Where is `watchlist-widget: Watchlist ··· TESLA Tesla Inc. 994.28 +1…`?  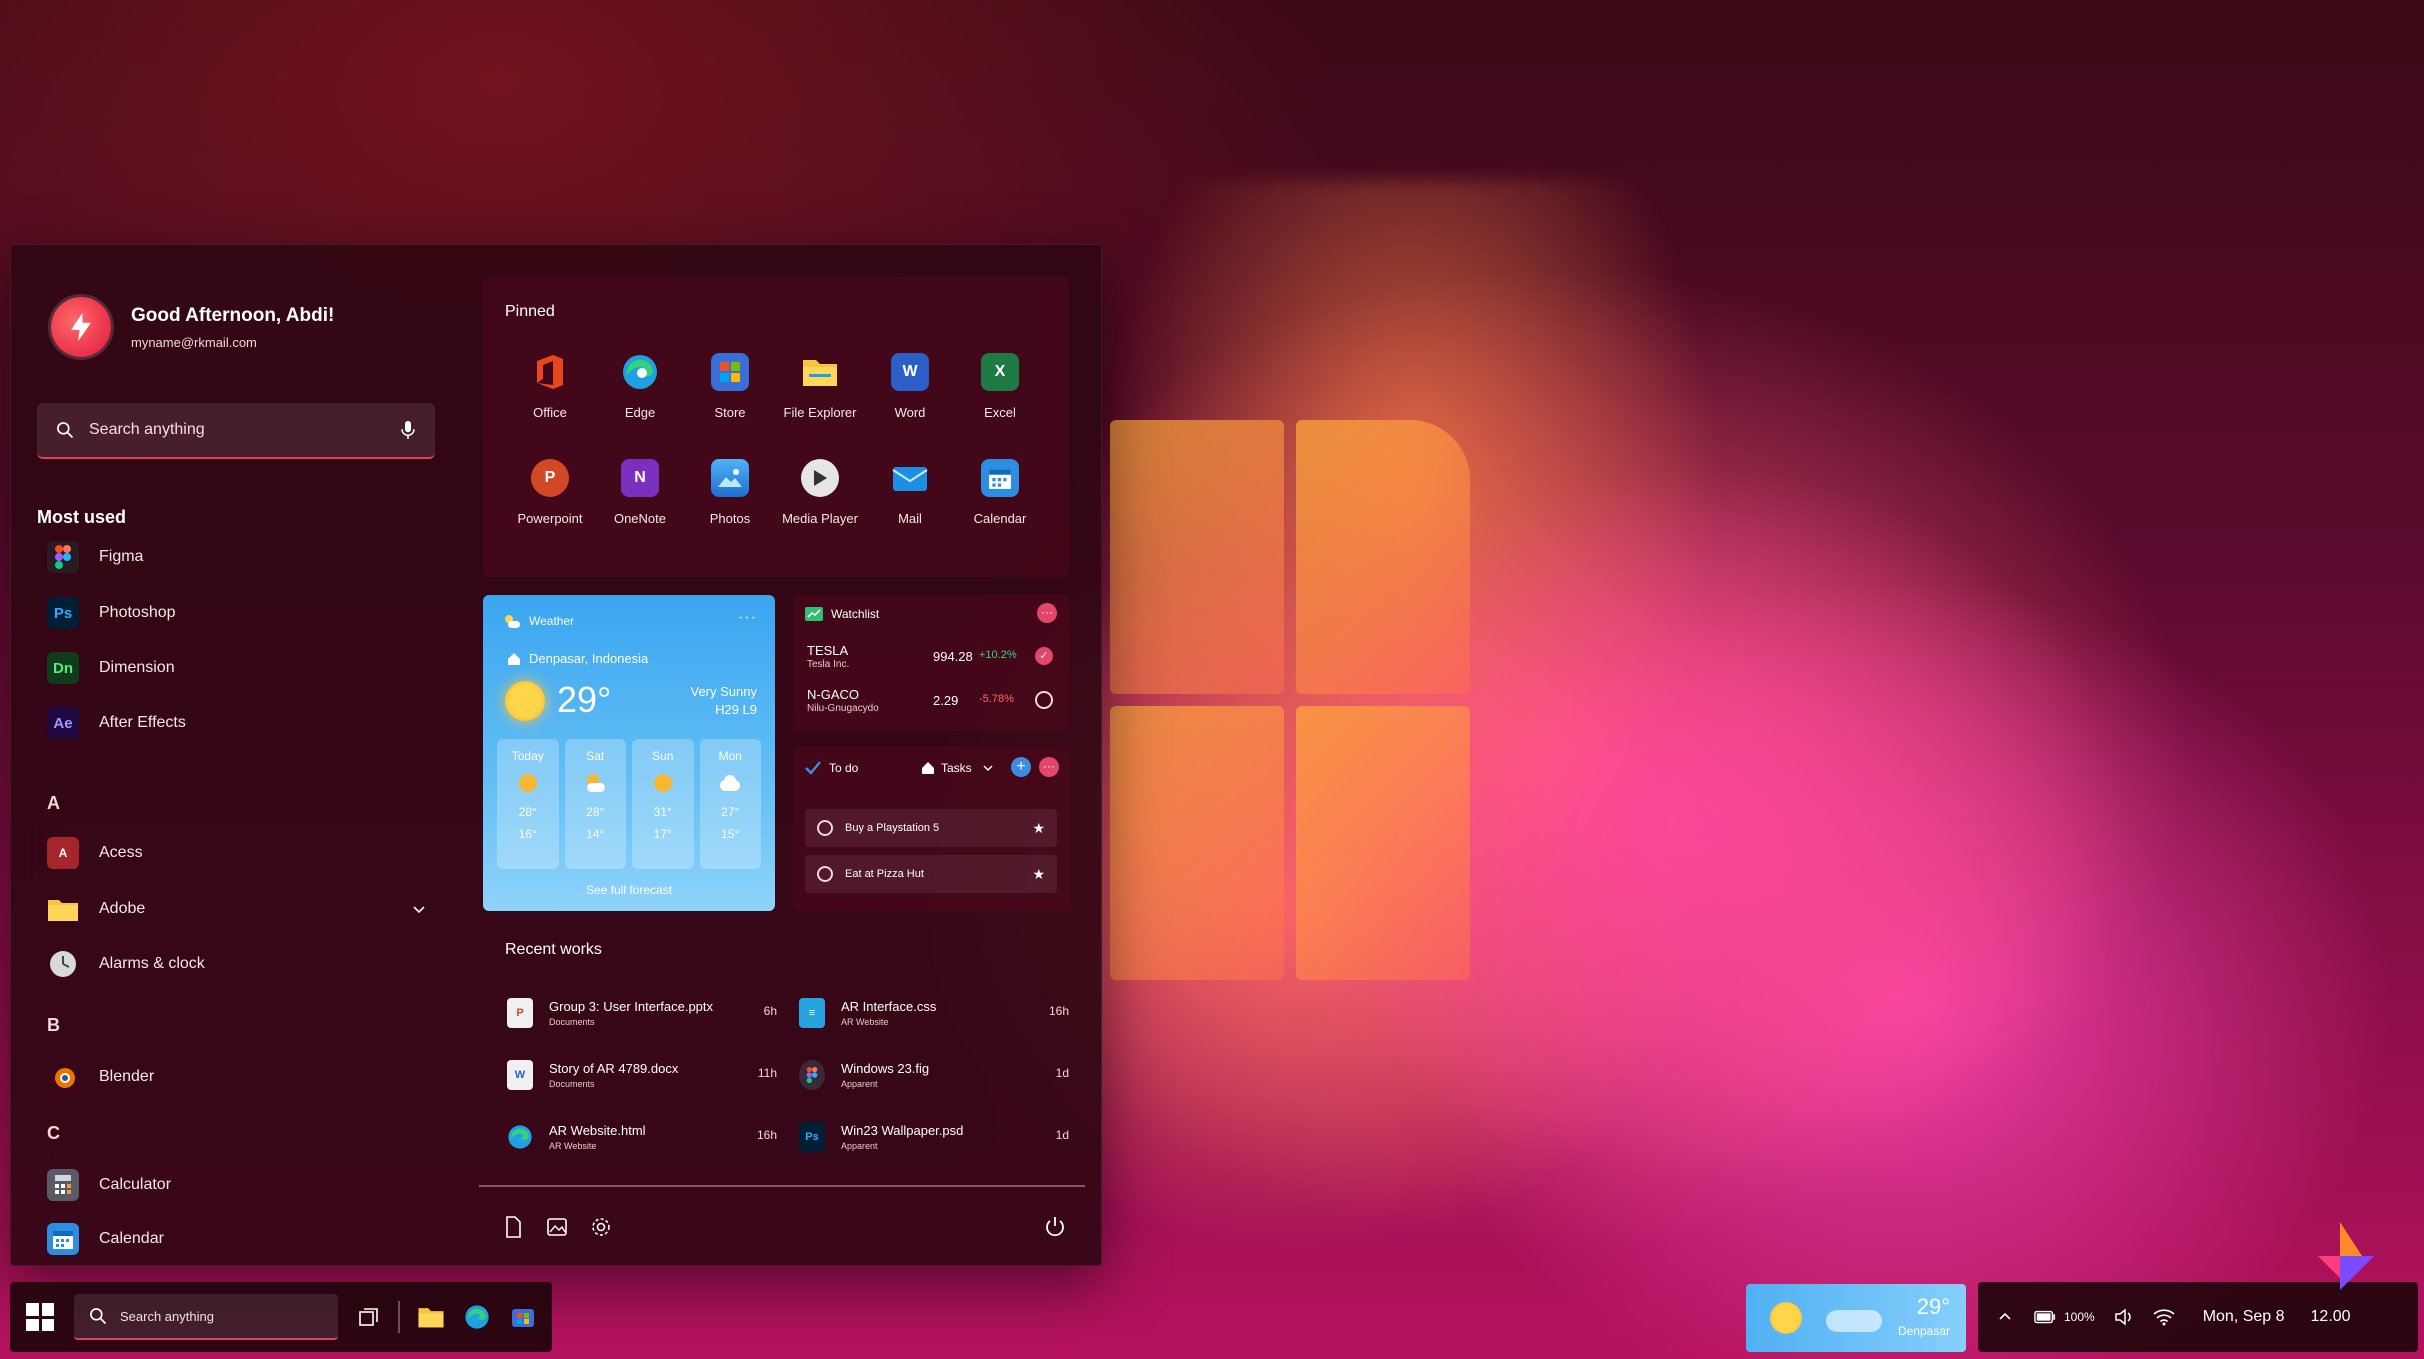
watchlist-widget: Watchlist ··· TESLA Tesla Inc. 994.28 +1… is located at coordinates (931, 663).